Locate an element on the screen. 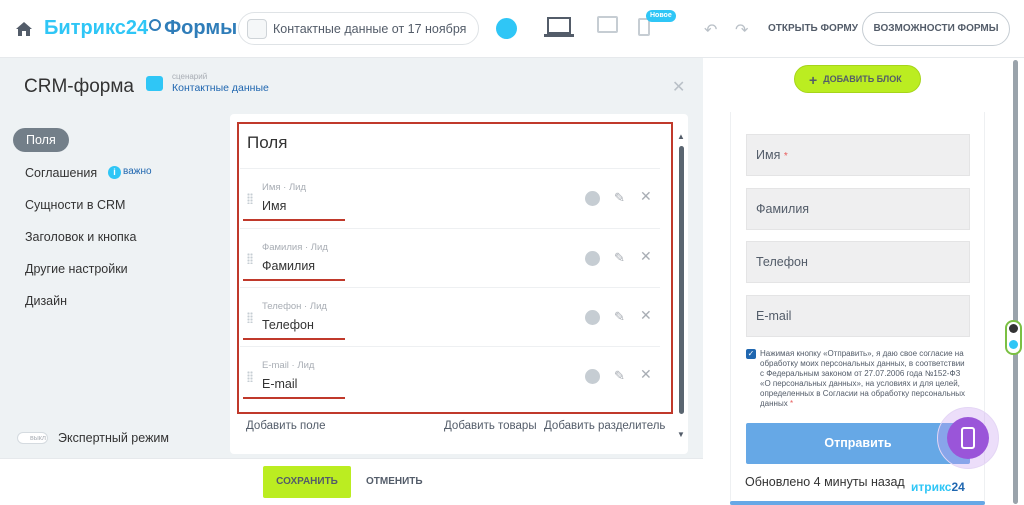 This screenshot has width=1024, height=505. field-subtitle: E-mail · Лид is located at coordinates (288, 365).